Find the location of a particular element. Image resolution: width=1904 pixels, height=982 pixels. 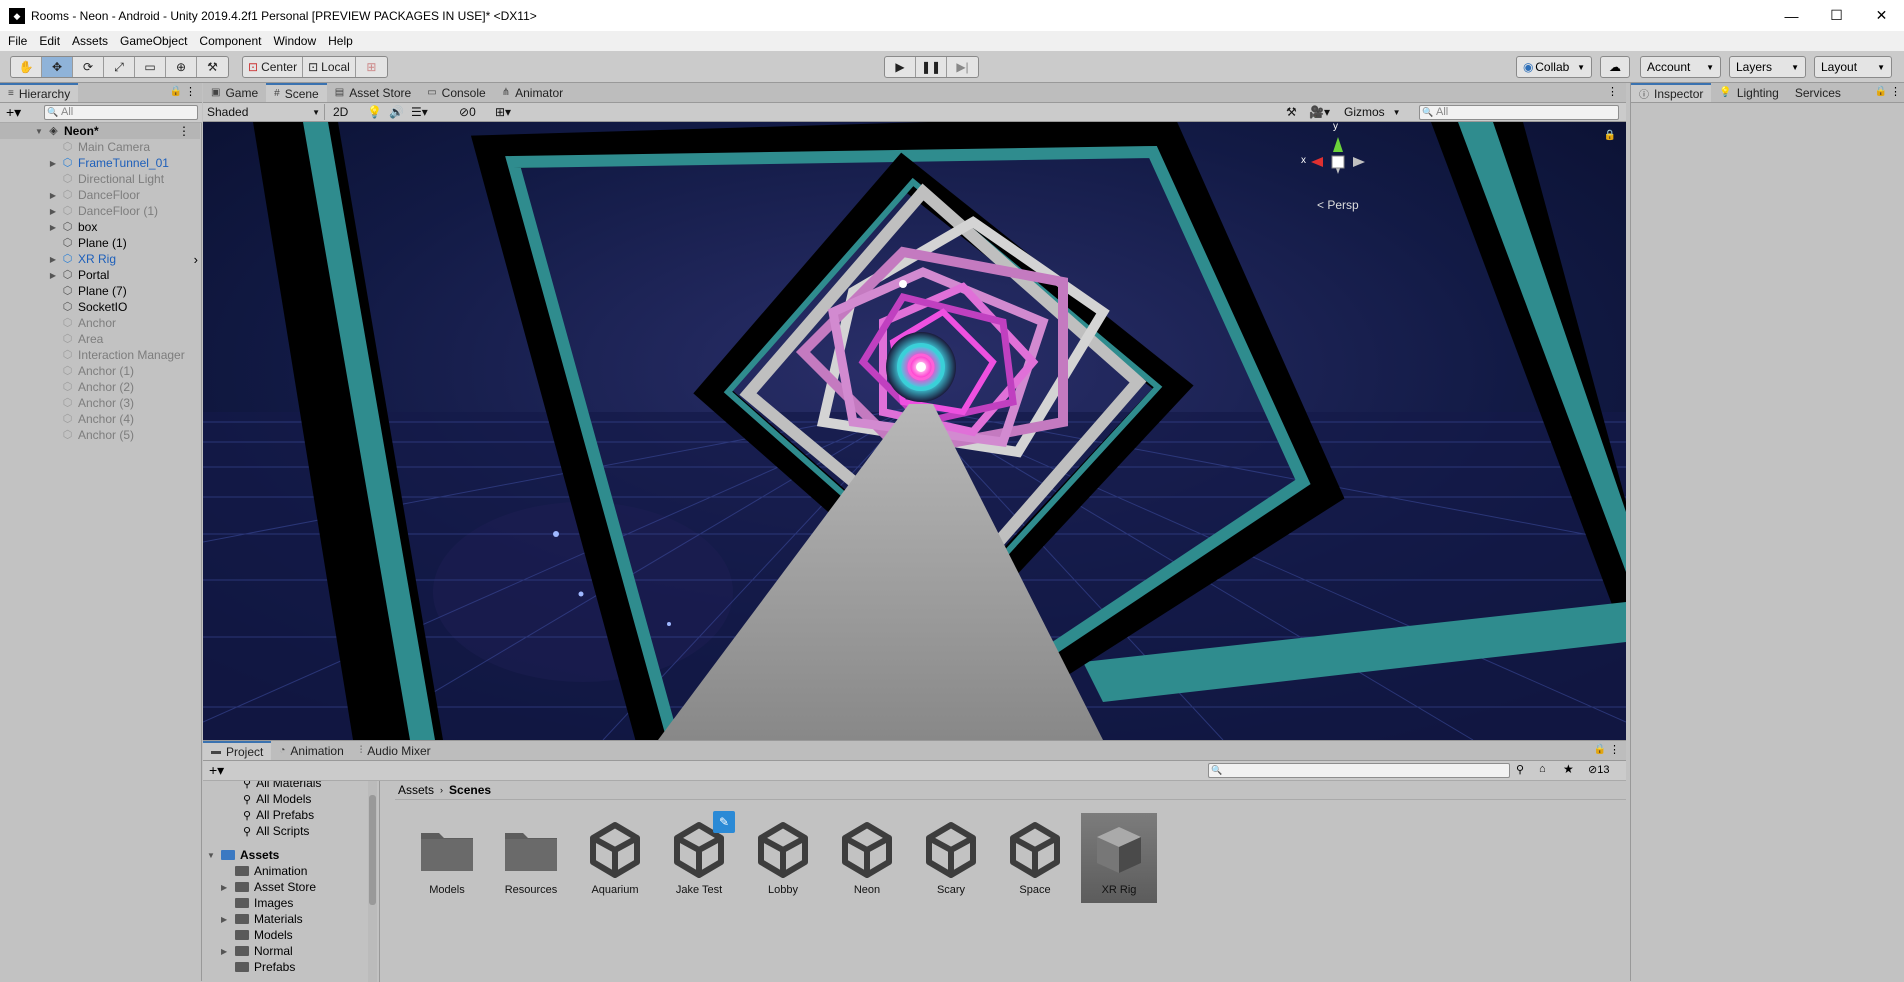

tab-services: Services is located at coordinates (1818, 92).